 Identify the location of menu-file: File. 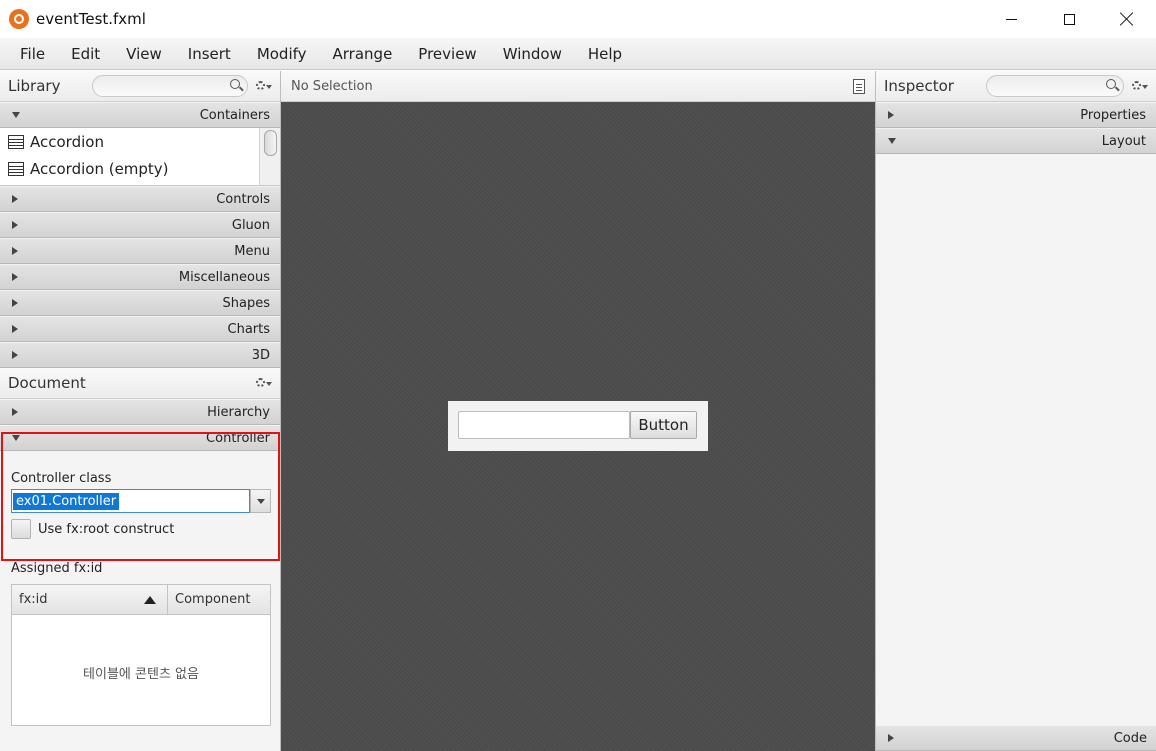
(32, 54).